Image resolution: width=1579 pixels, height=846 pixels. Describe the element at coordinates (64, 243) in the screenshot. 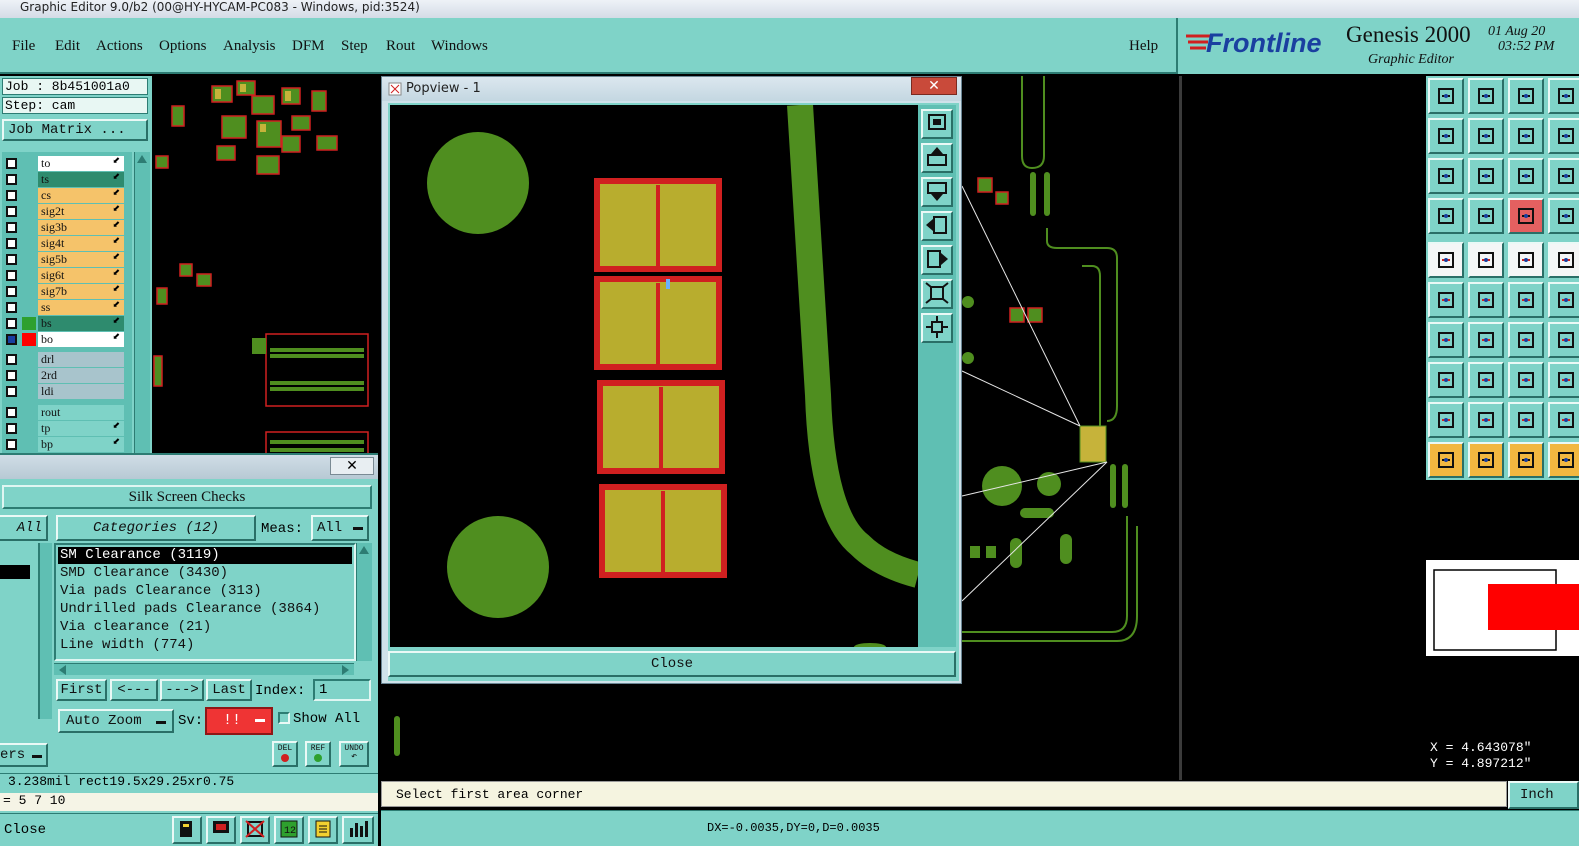

I see `layer-row-sig4t: sig4t ⬋` at that location.